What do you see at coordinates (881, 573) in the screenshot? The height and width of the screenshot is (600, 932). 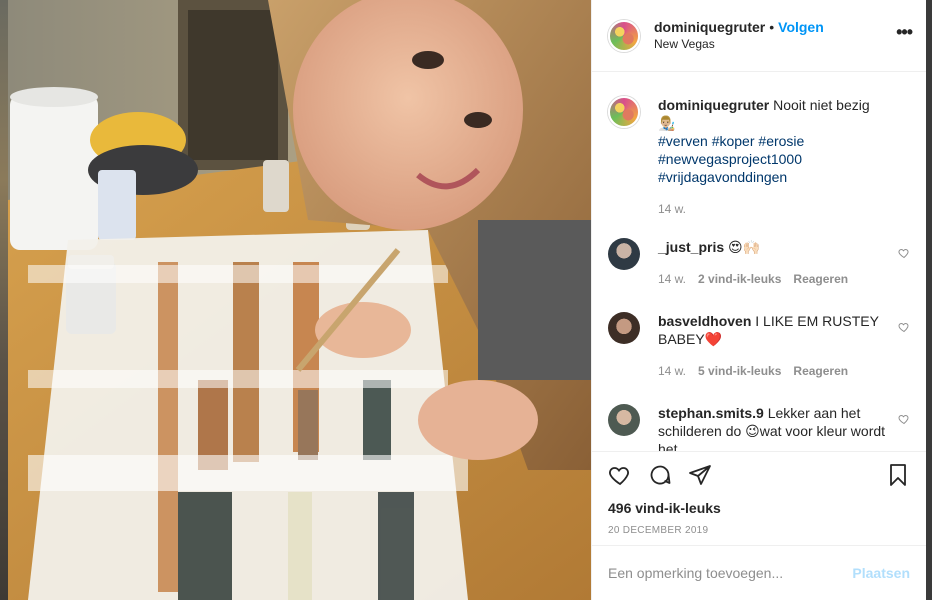 I see `post-comment-button: Plaatsen` at bounding box center [881, 573].